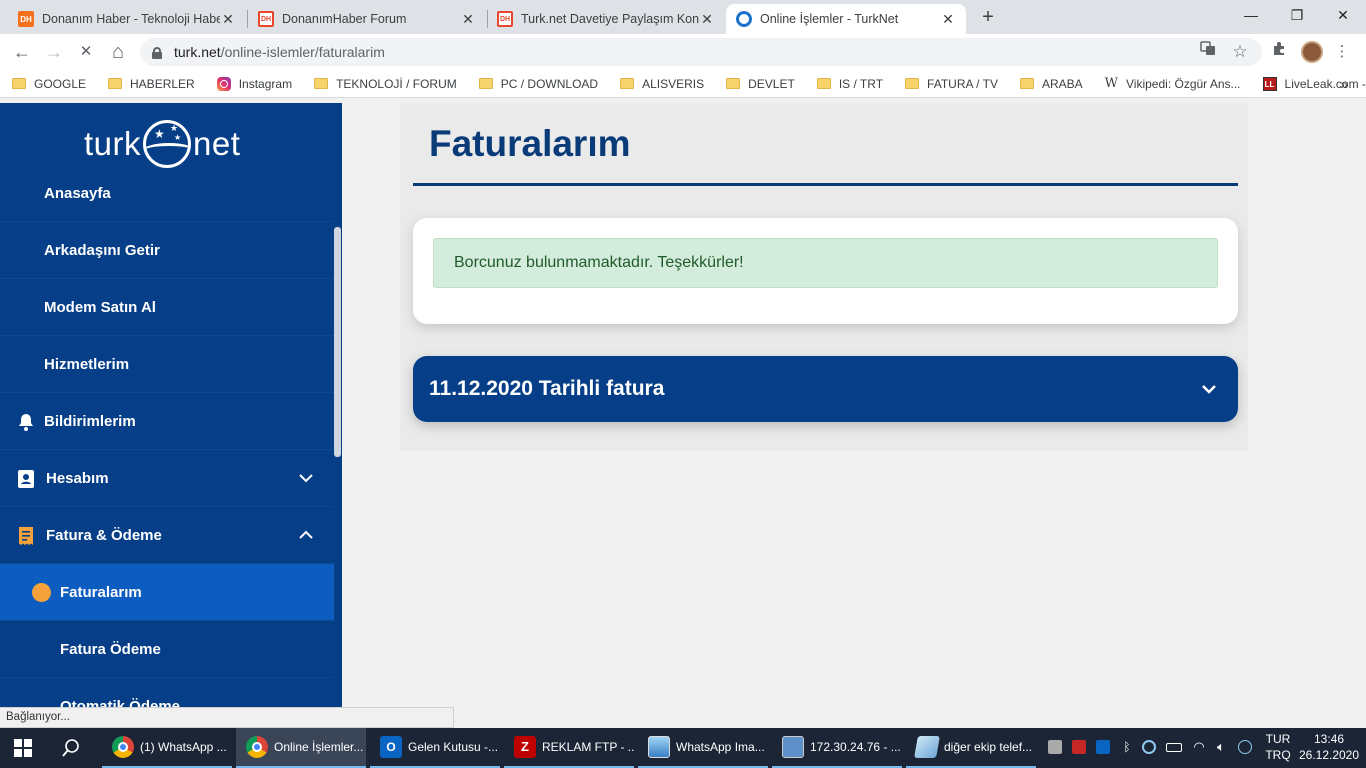 This screenshot has height=768, width=1366. Describe the element at coordinates (86, 52) in the screenshot. I see `stop-loading-button: ✕` at that location.